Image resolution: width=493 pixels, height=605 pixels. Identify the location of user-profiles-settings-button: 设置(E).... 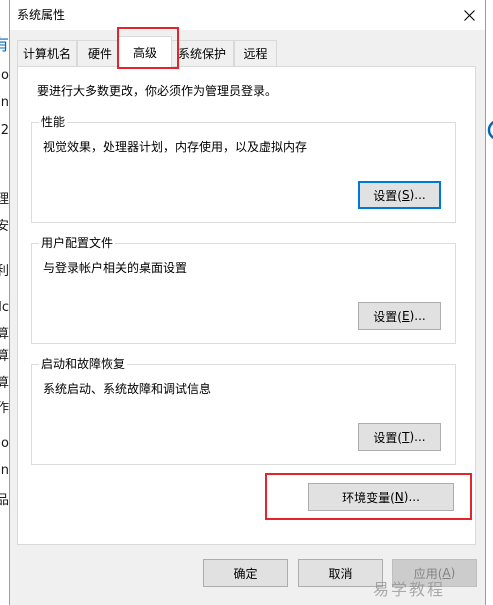
(399, 316).